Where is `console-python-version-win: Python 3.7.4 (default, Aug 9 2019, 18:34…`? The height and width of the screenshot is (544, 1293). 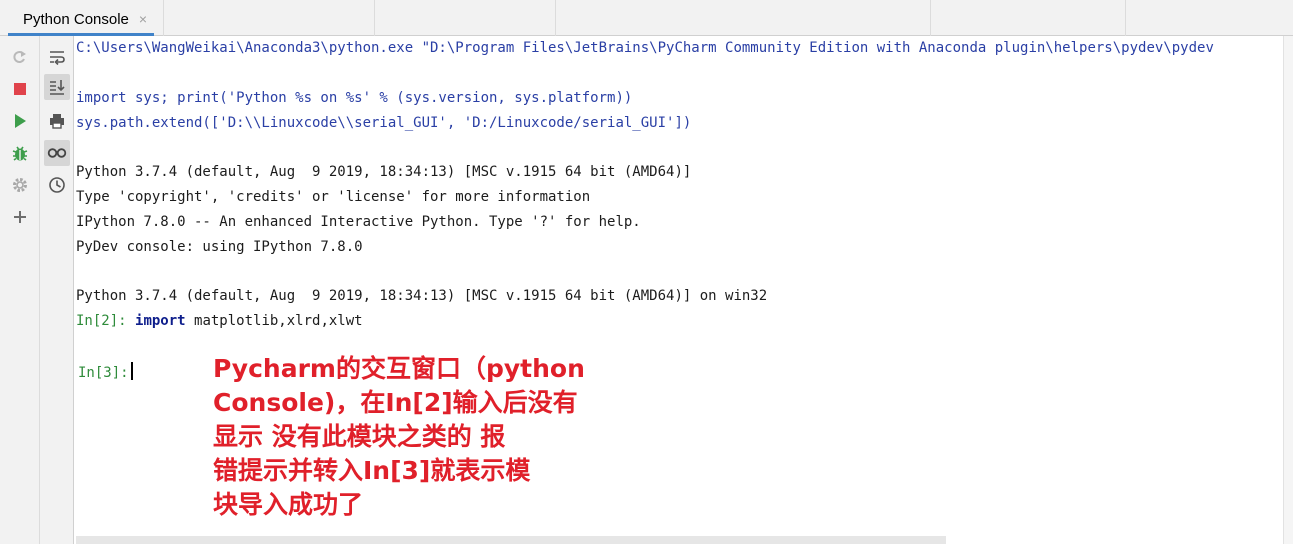 console-python-version-win: Python 3.7.4 (default, Aug 9 2019, 18:34… is located at coordinates (422, 296).